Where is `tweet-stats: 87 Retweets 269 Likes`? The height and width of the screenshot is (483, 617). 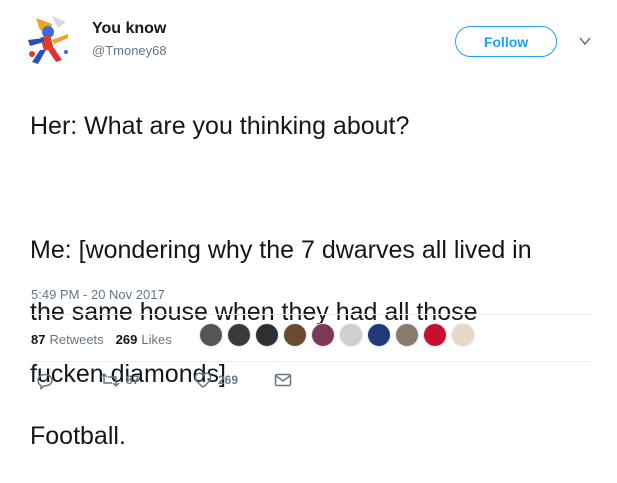 tweet-stats: 87 Retweets 269 Likes is located at coordinates (107, 339).